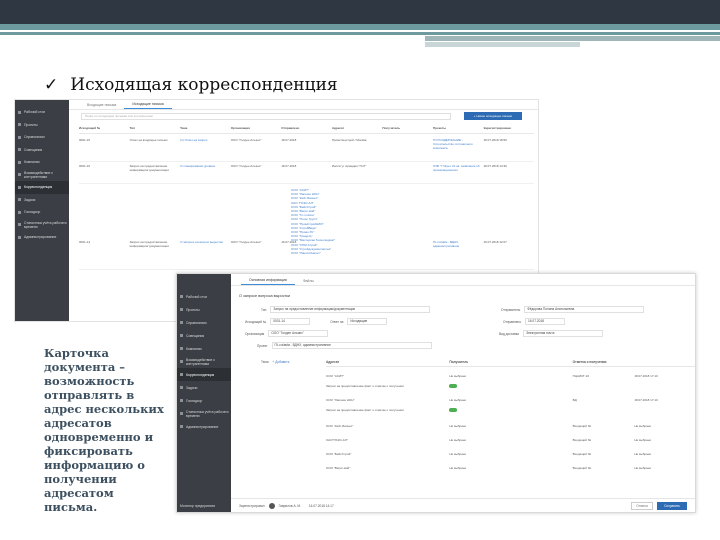  Describe the element at coordinates (298, 333) in the screenshot. I see `organization-select: ООО "Голден Альянс"` at that location.